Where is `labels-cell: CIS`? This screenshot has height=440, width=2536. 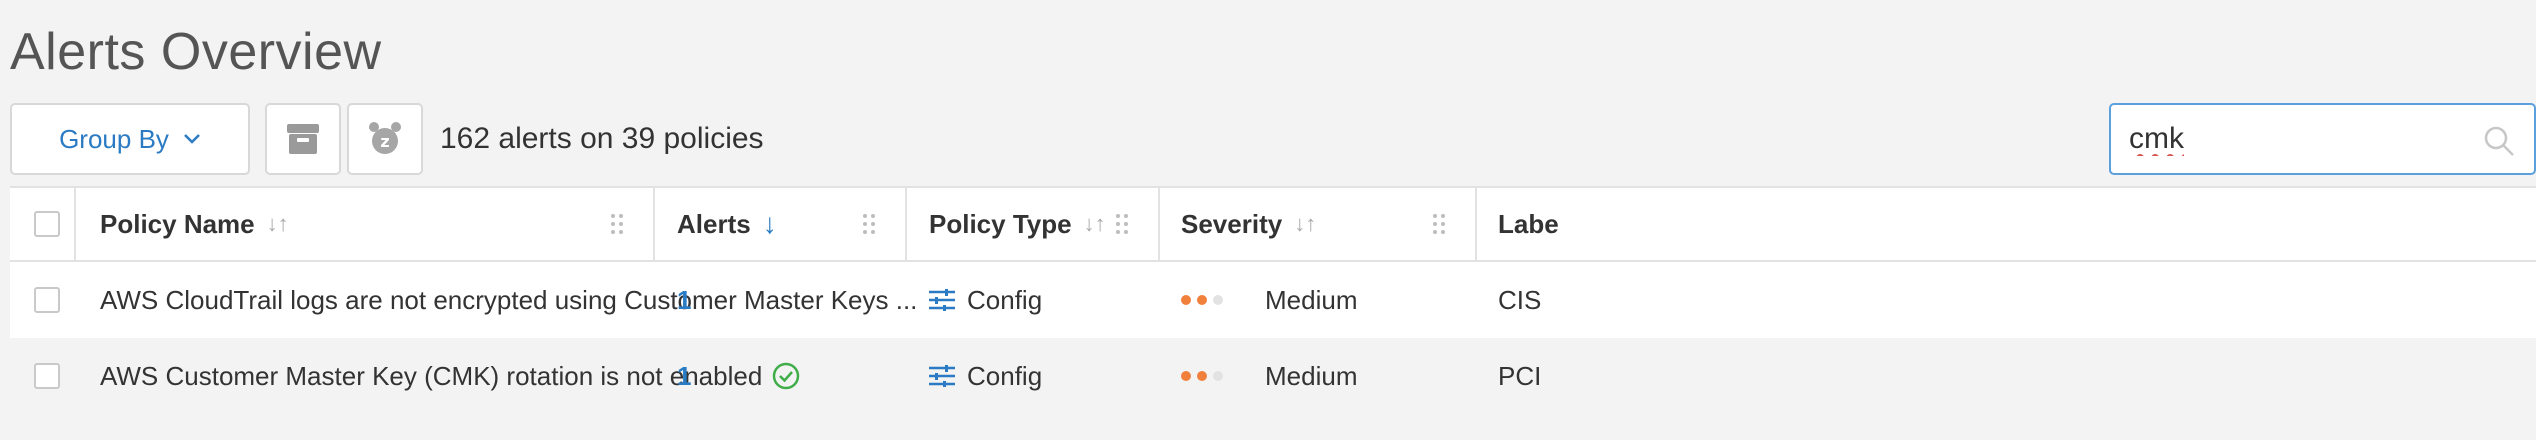
labels-cell: CIS is located at coordinates (1520, 299).